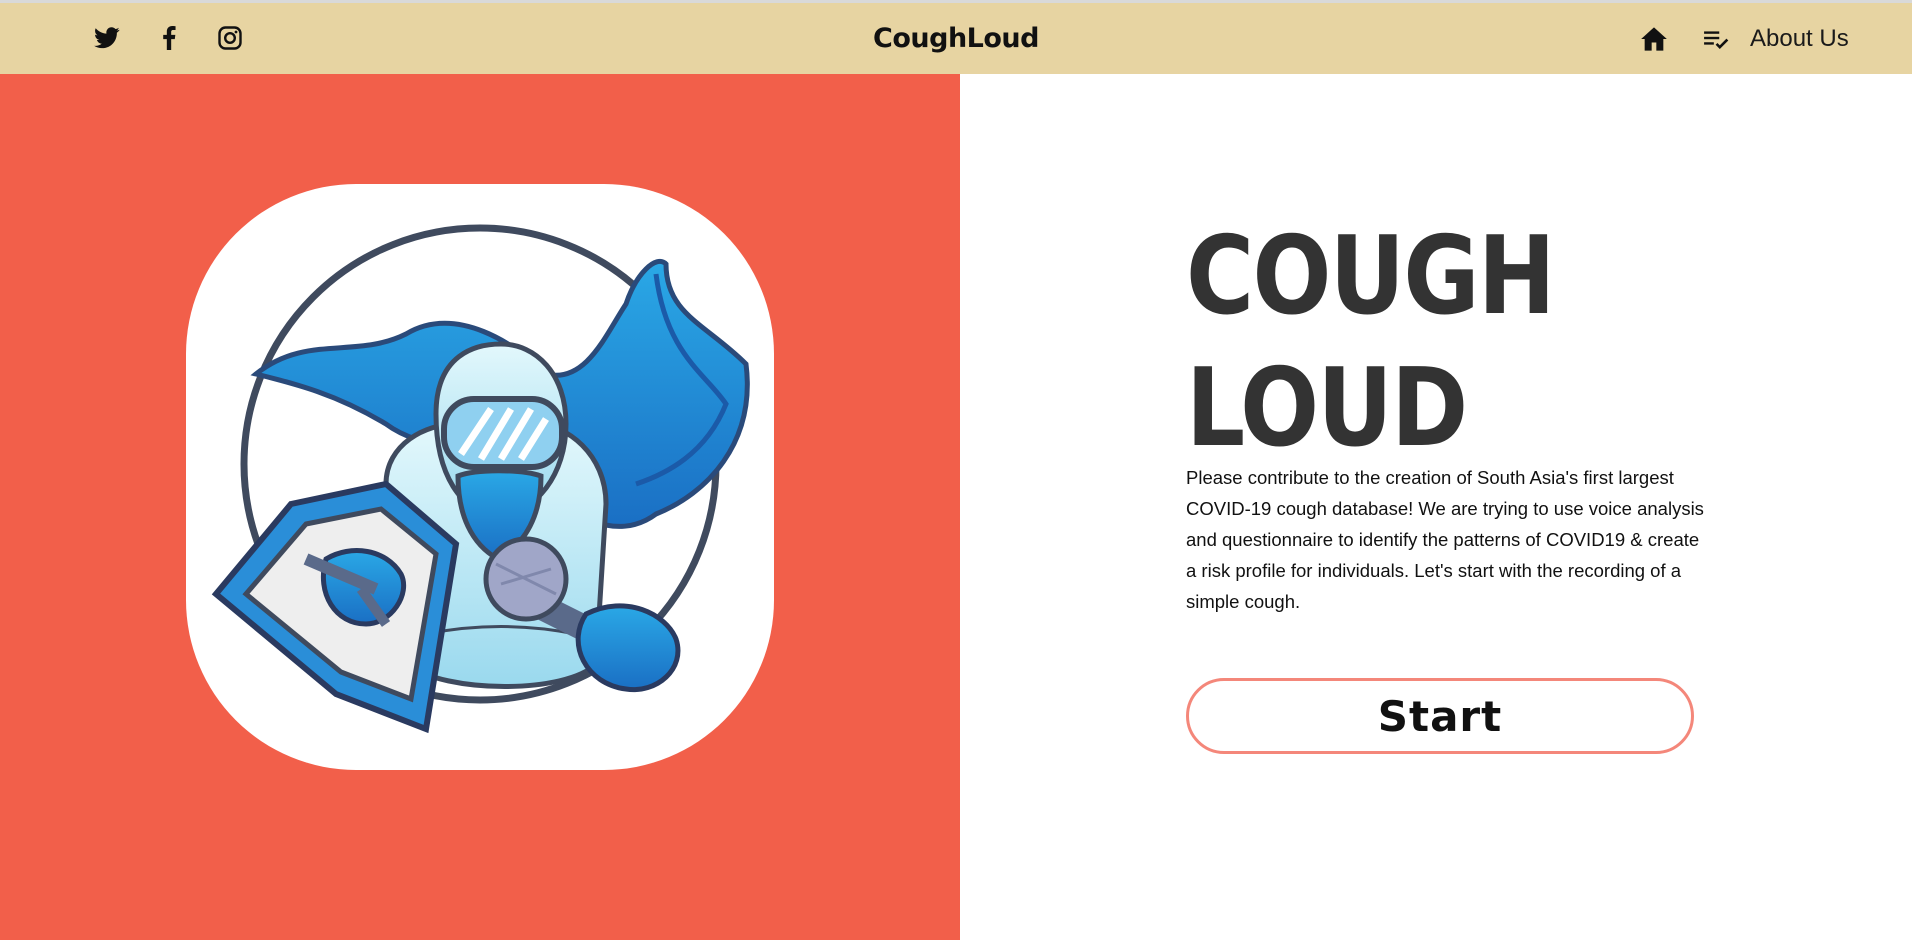  What do you see at coordinates (1799, 38) in the screenshot?
I see `about-us-link: About Us` at bounding box center [1799, 38].